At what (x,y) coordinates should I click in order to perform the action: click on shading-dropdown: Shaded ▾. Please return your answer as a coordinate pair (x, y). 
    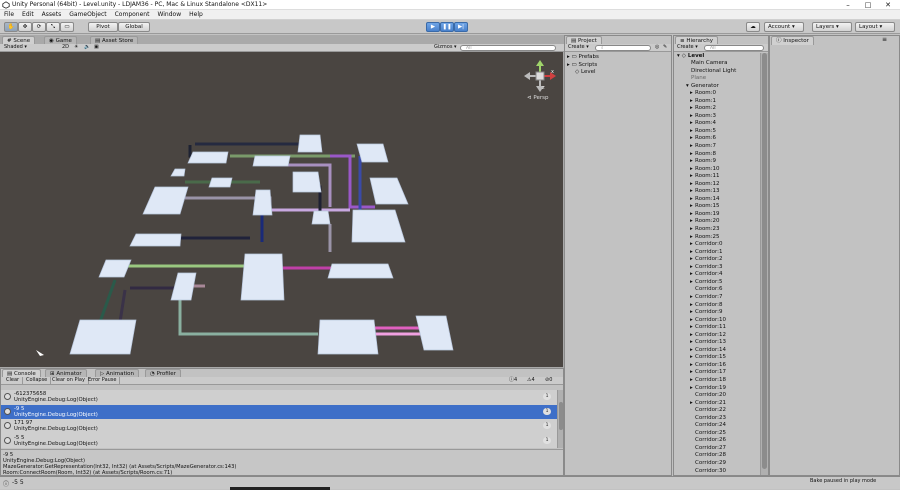
    Looking at the image, I should click on (15, 47).